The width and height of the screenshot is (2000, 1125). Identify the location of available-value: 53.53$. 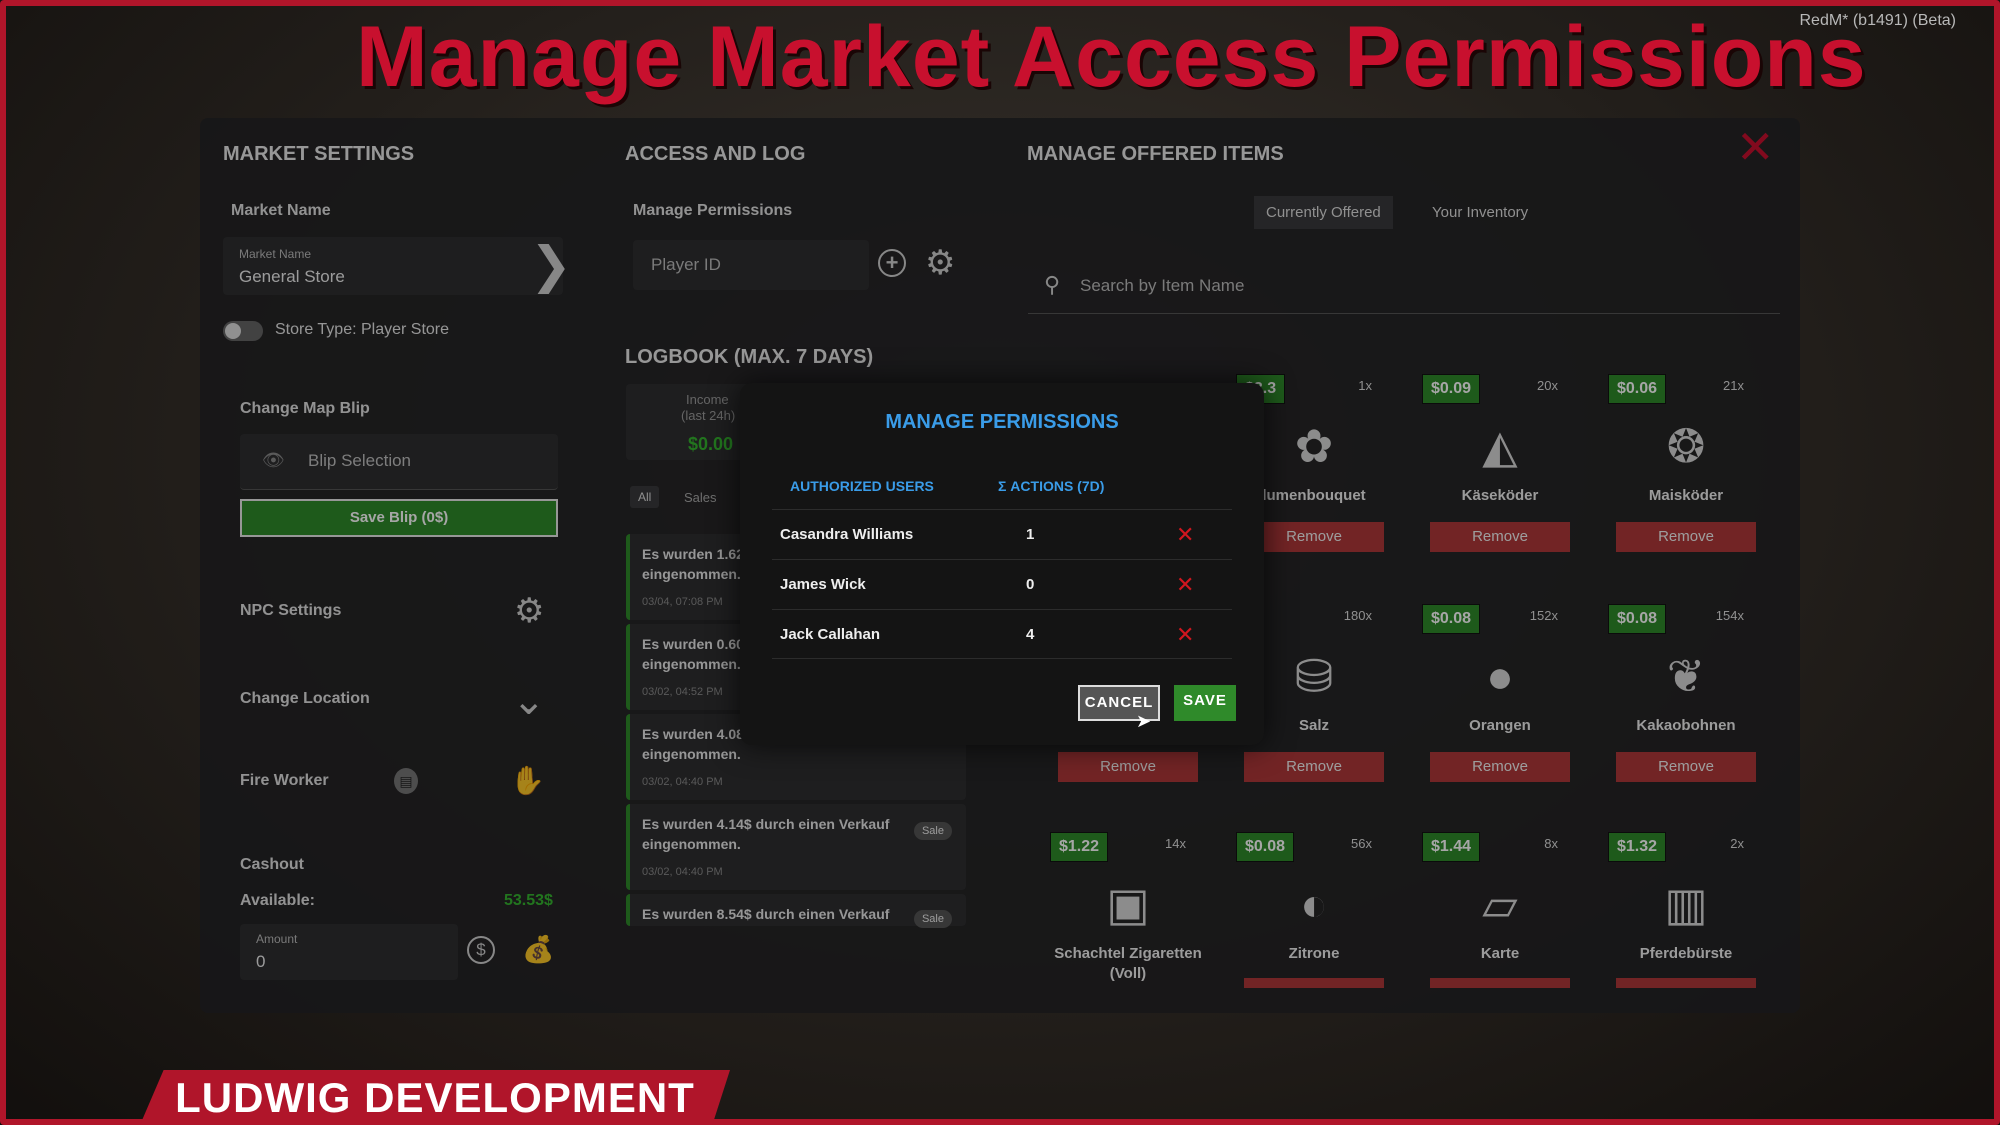
(528, 900).